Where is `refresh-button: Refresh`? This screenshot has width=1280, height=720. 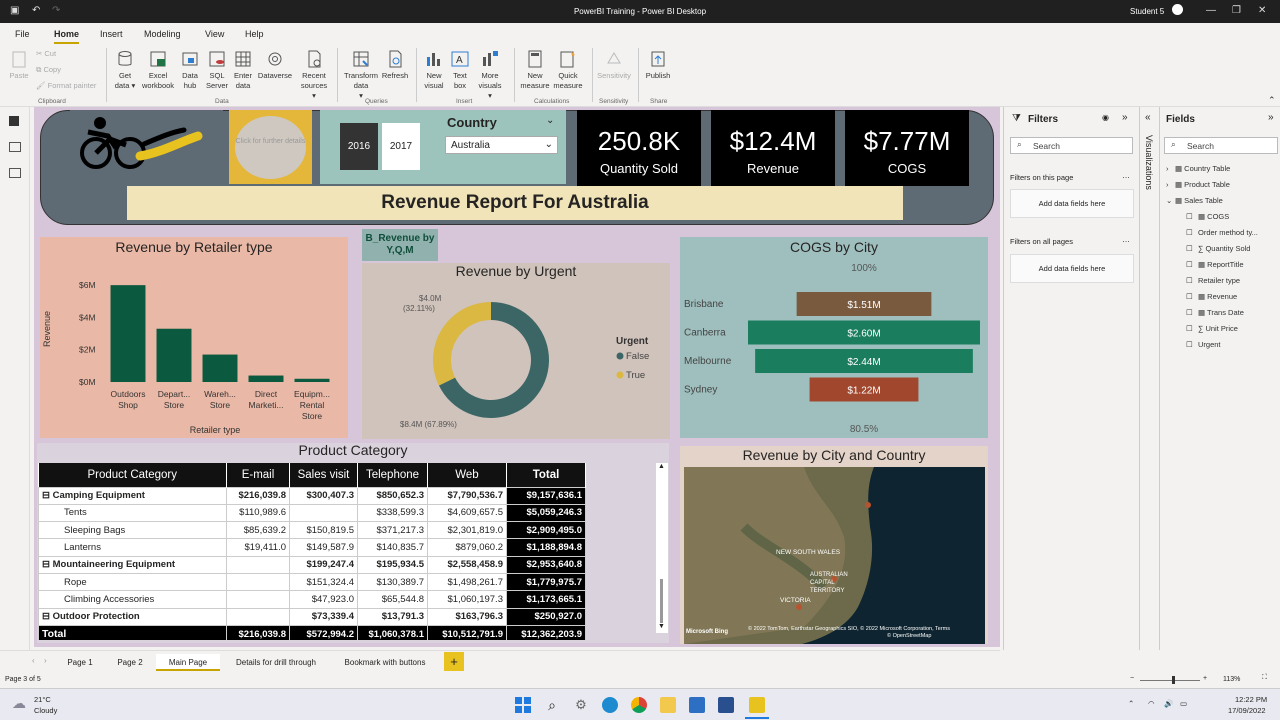 refresh-button: Refresh is located at coordinates (395, 65).